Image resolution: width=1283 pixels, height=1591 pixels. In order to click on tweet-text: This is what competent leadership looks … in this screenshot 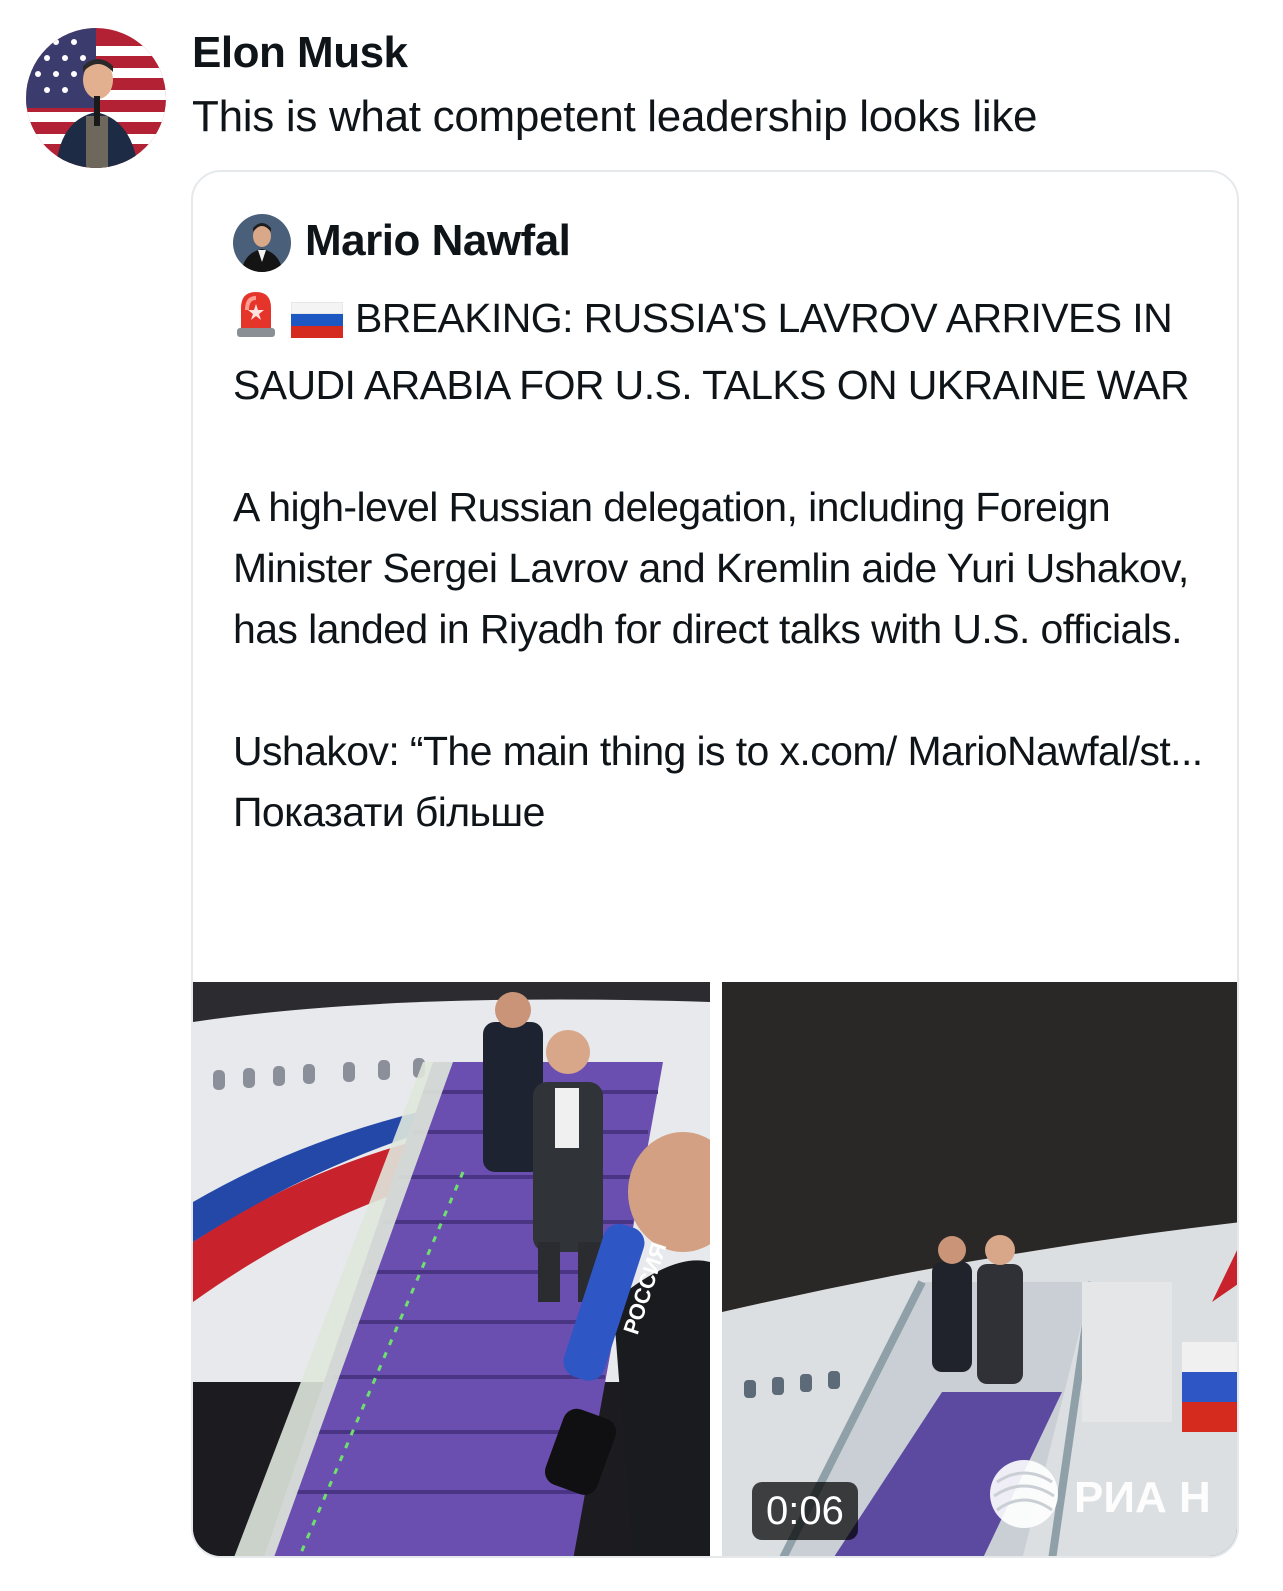, I will do `click(615, 116)`.